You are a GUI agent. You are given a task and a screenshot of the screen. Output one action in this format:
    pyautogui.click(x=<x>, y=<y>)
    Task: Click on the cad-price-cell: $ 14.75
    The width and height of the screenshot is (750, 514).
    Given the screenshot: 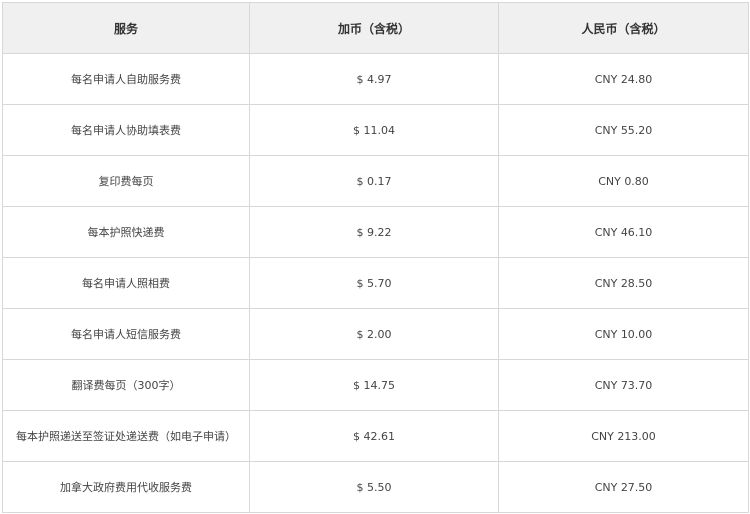 What is the action you would take?
    pyautogui.click(x=374, y=385)
    